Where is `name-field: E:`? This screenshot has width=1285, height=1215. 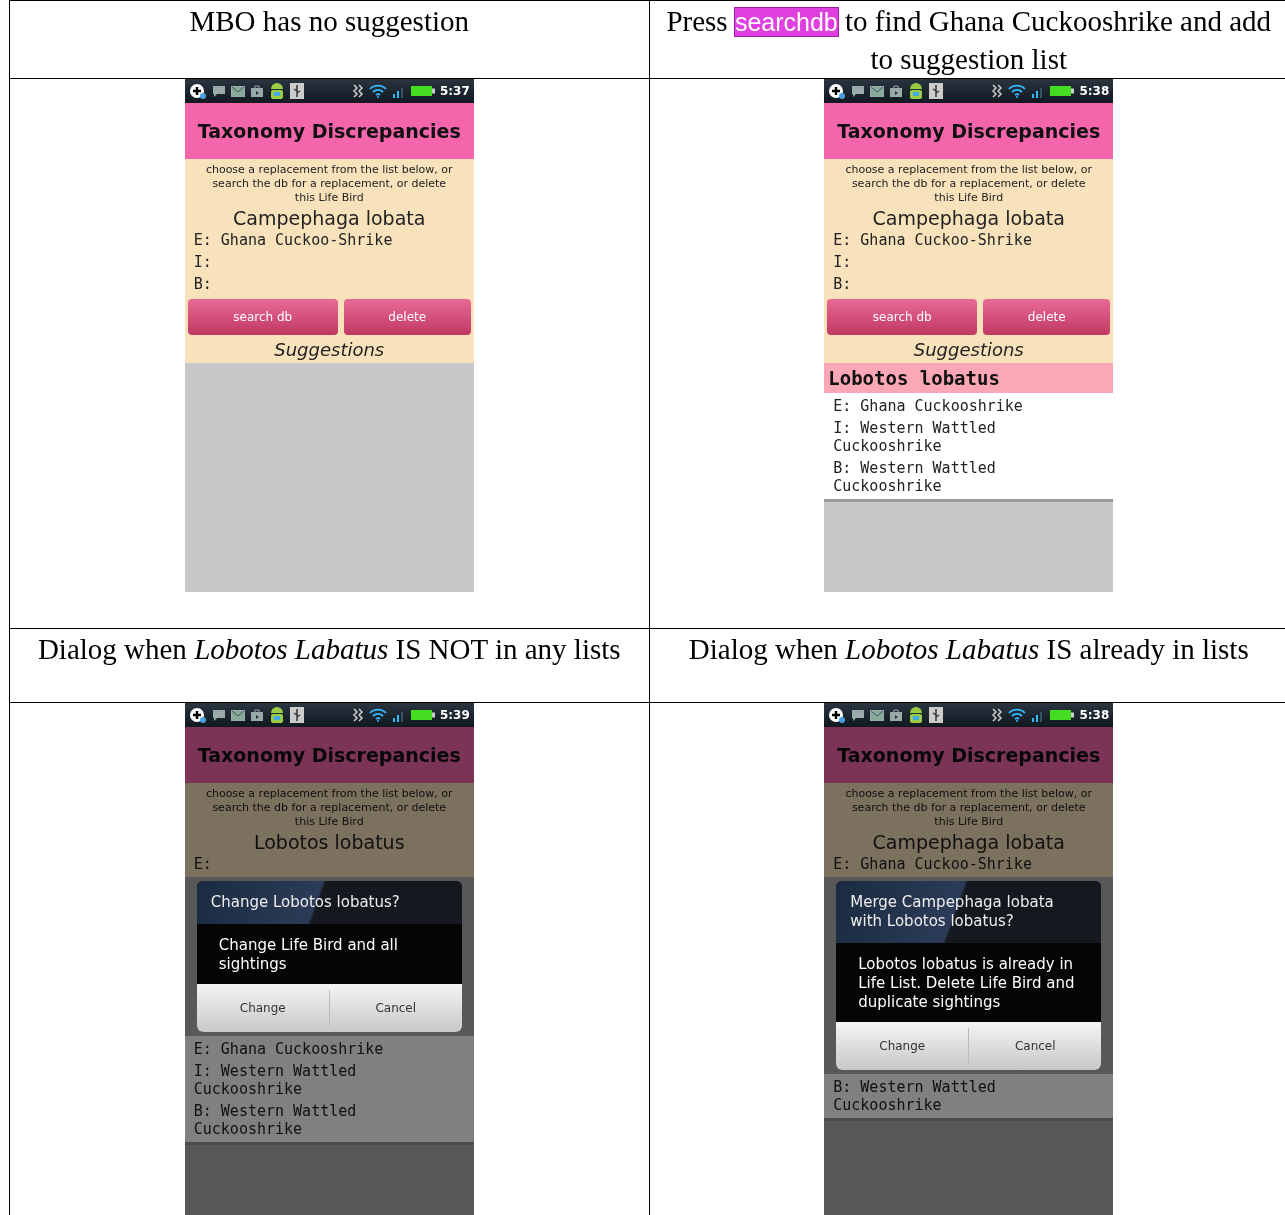 name-field: E: is located at coordinates (329, 864).